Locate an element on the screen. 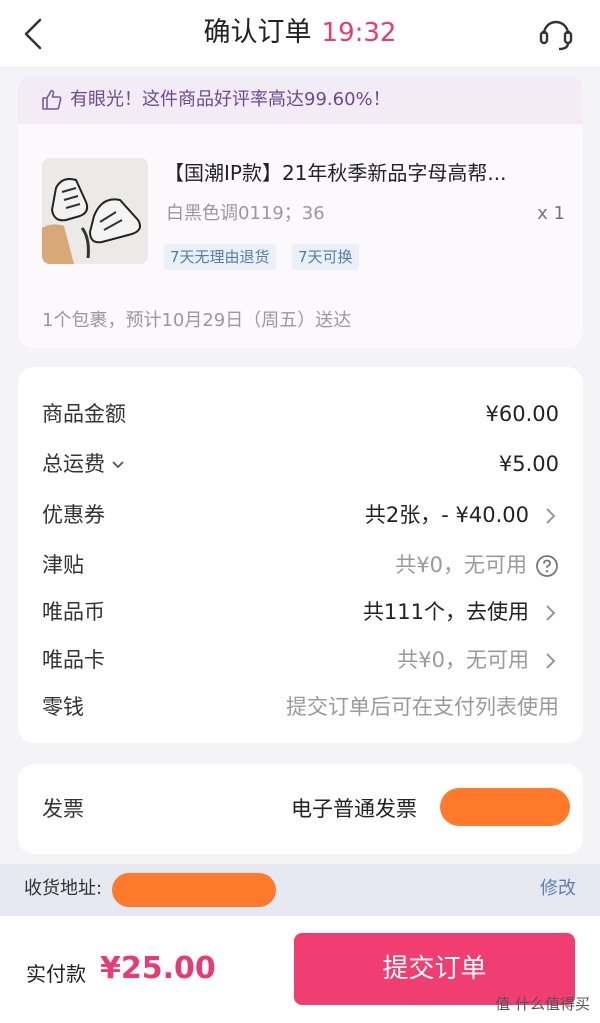 The height and width of the screenshot is (1023, 600). invoice-card: 发票 电子普通发票 is located at coordinates (300, 809).